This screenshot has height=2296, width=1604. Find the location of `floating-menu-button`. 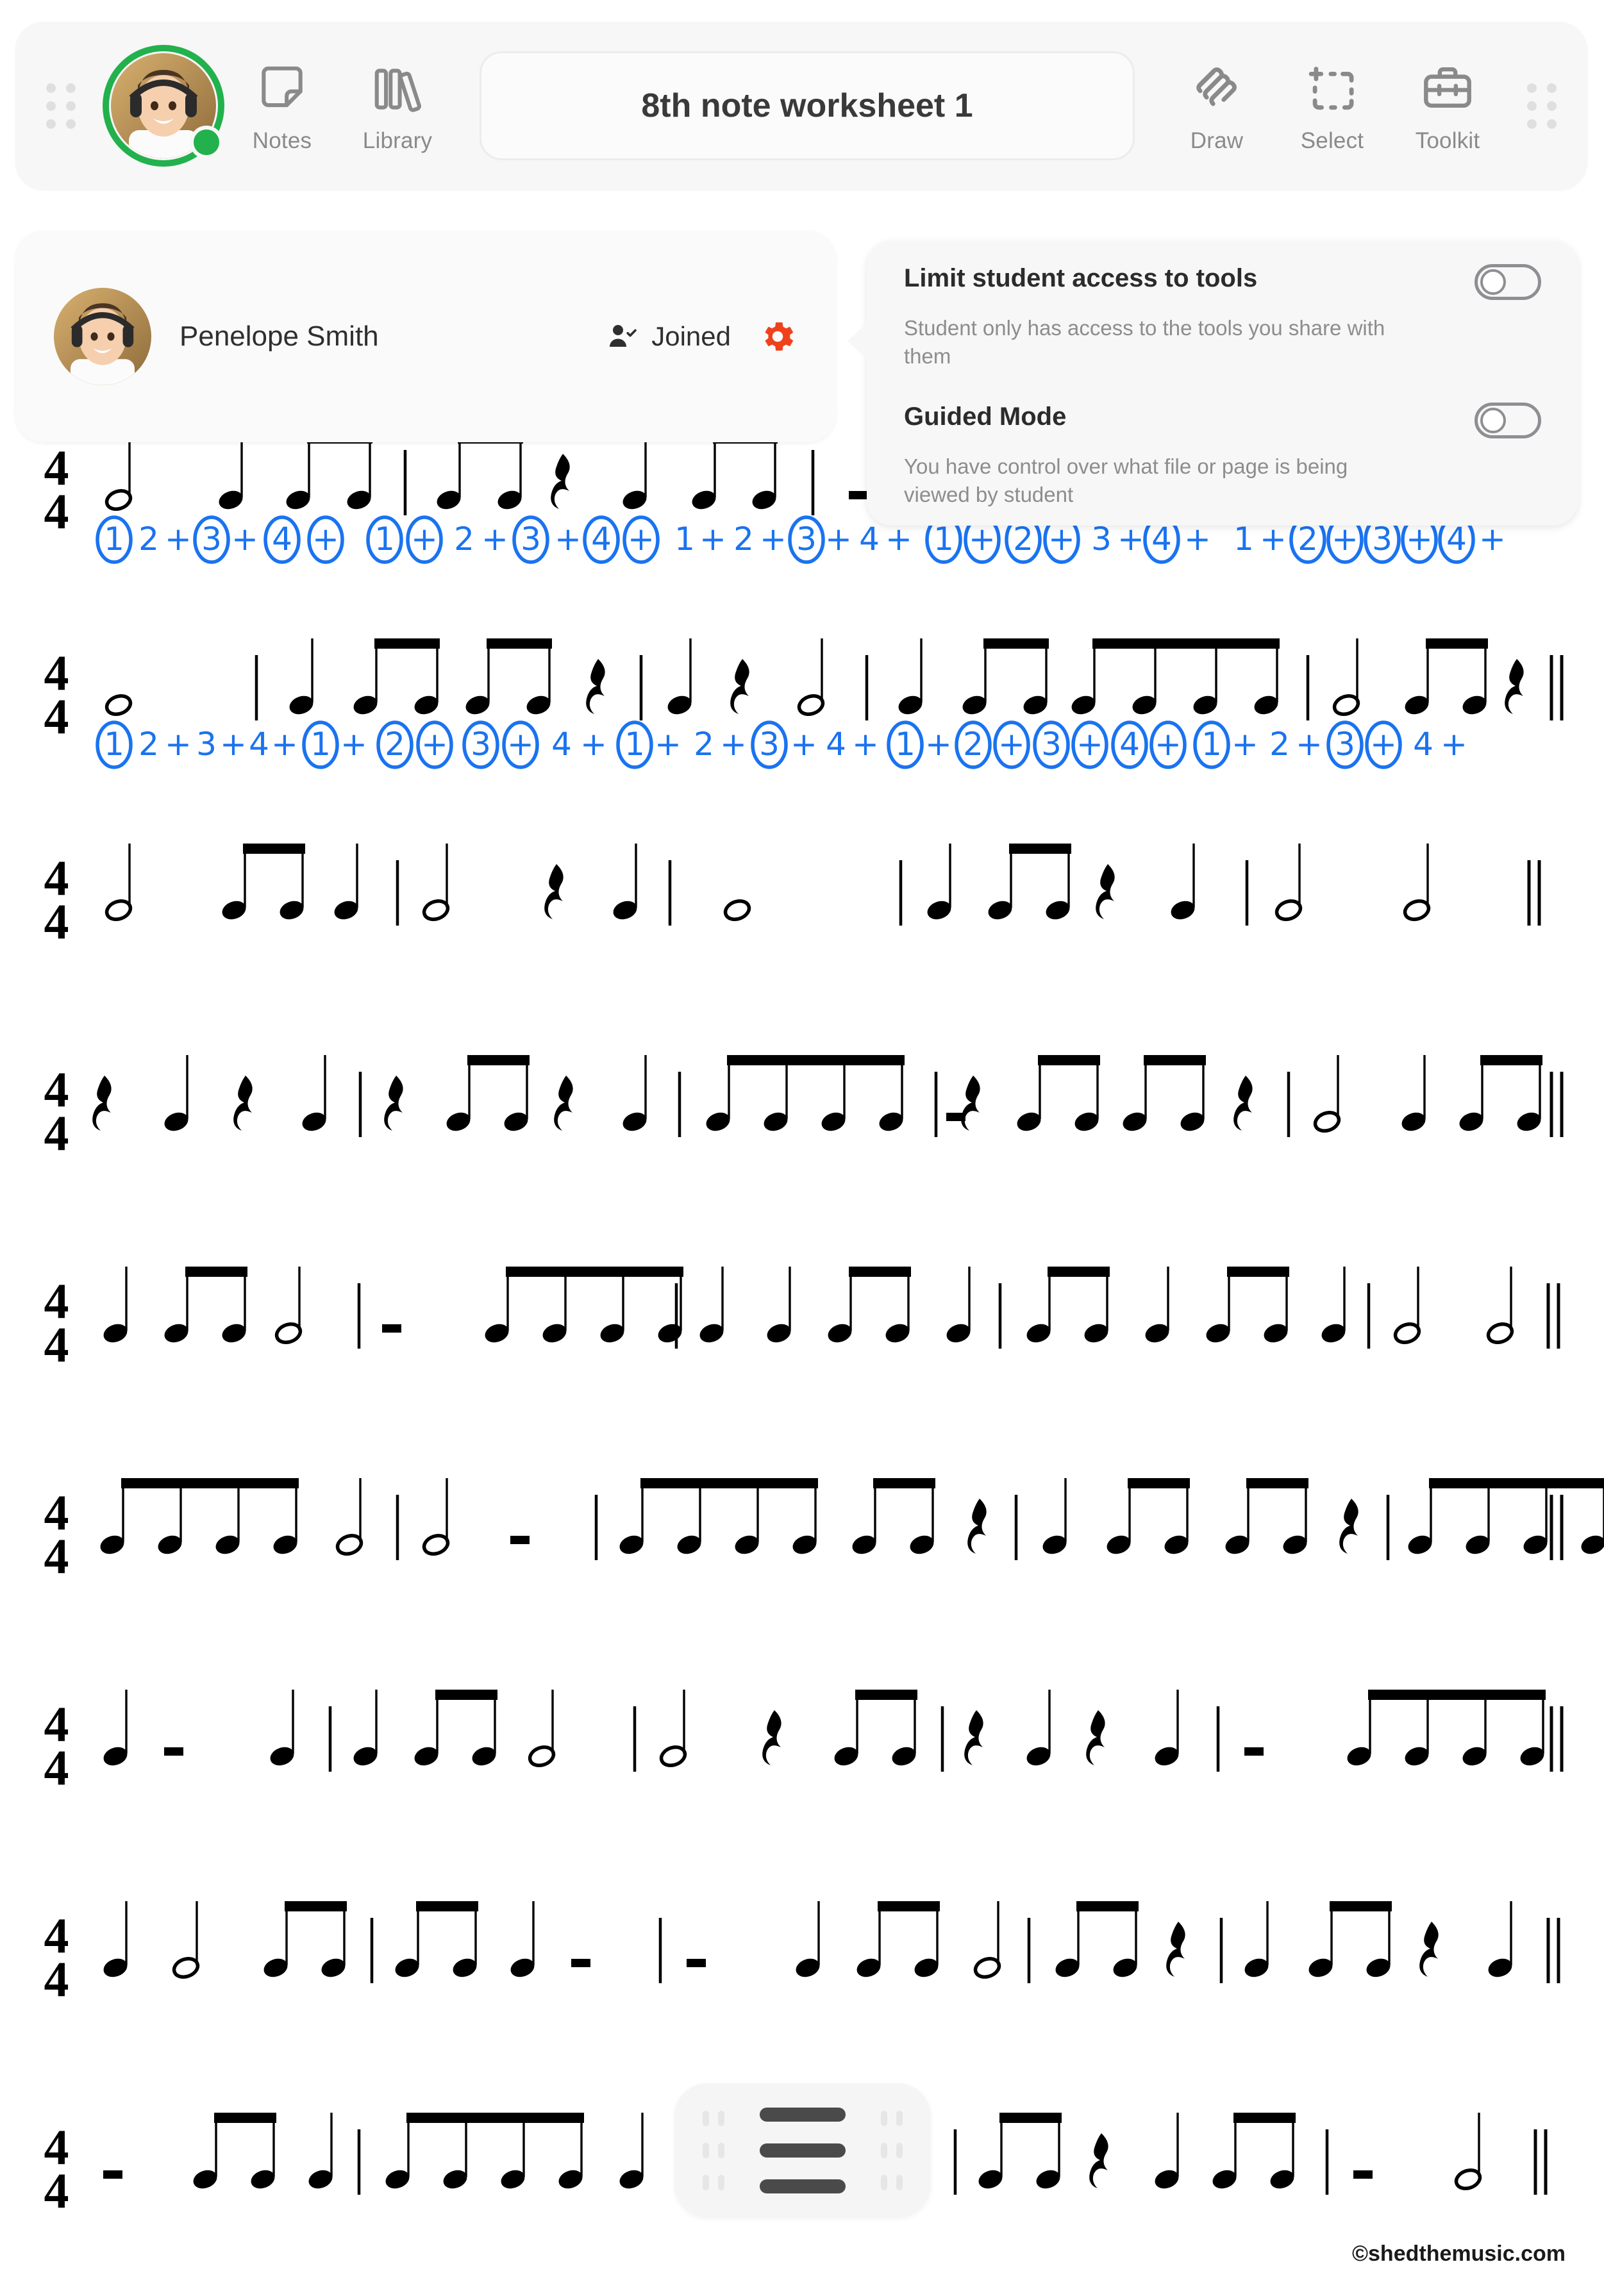

floating-menu-button is located at coordinates (802, 2150).